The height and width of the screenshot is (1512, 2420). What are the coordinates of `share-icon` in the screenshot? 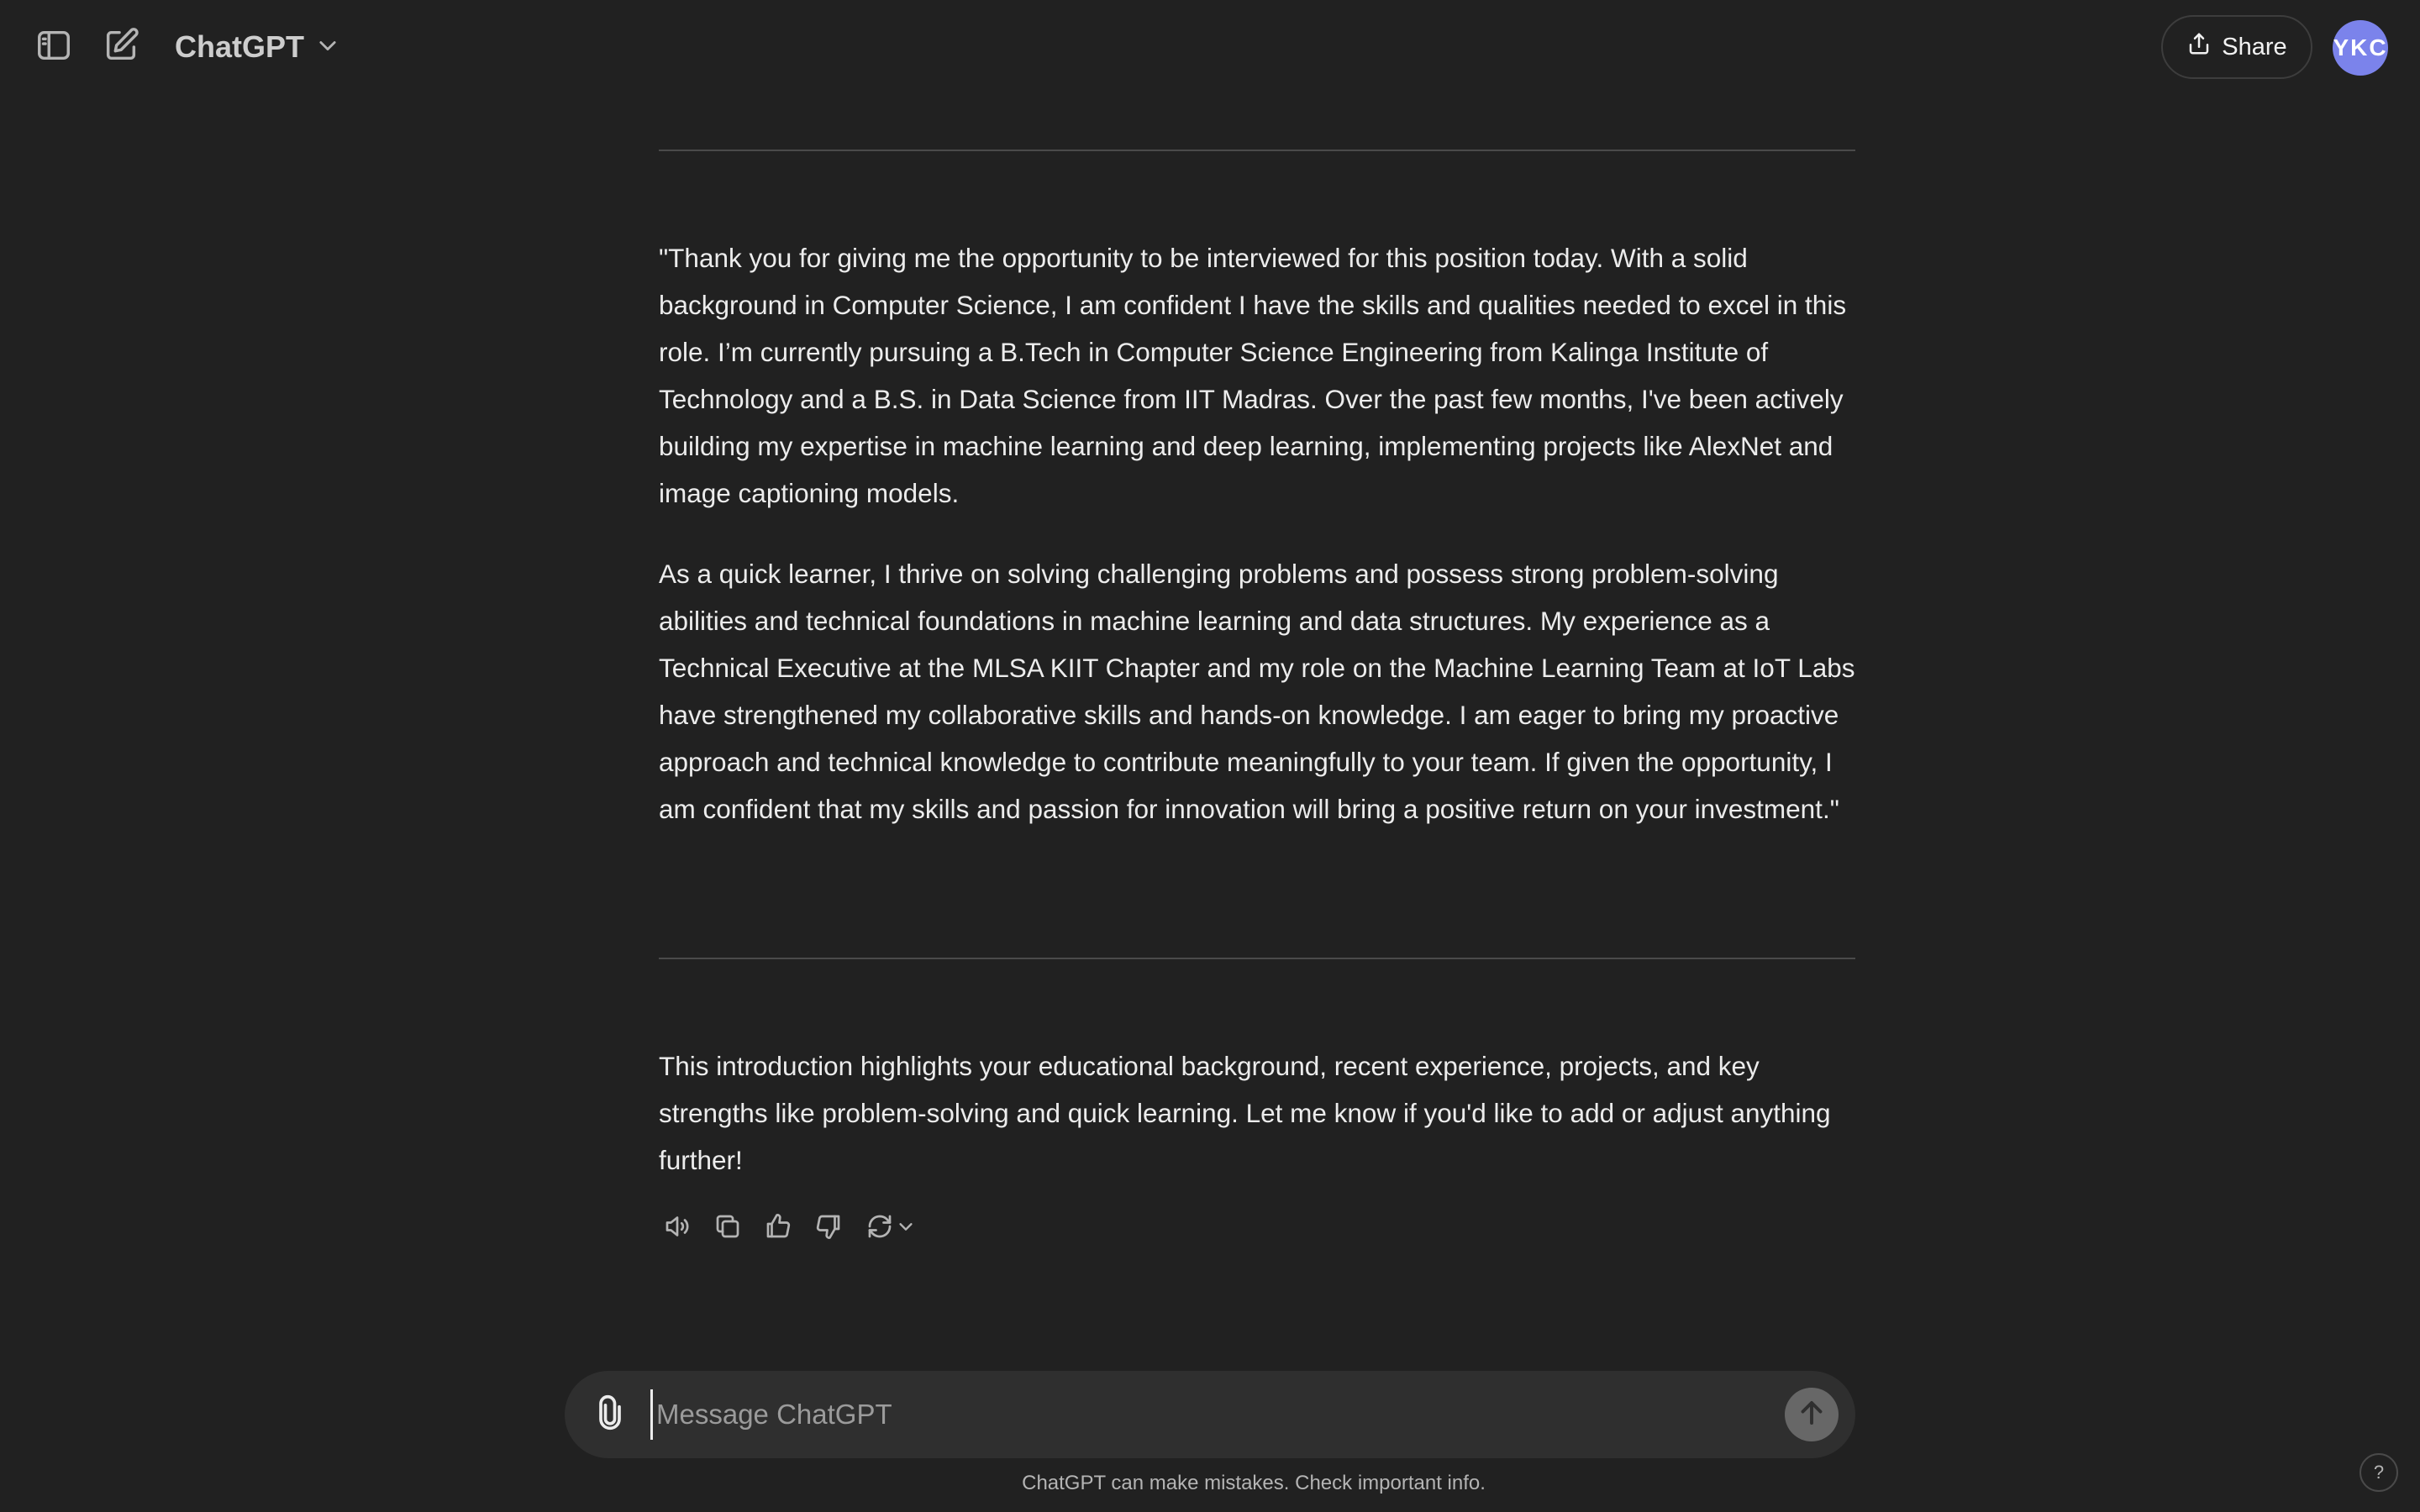 It's located at (2199, 47).